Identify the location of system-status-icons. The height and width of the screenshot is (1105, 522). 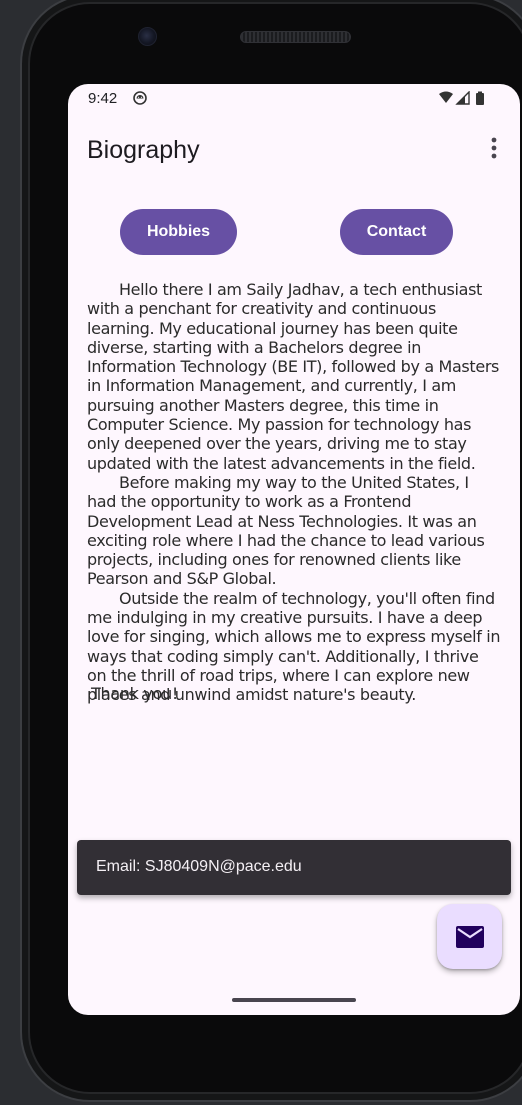
(461, 98).